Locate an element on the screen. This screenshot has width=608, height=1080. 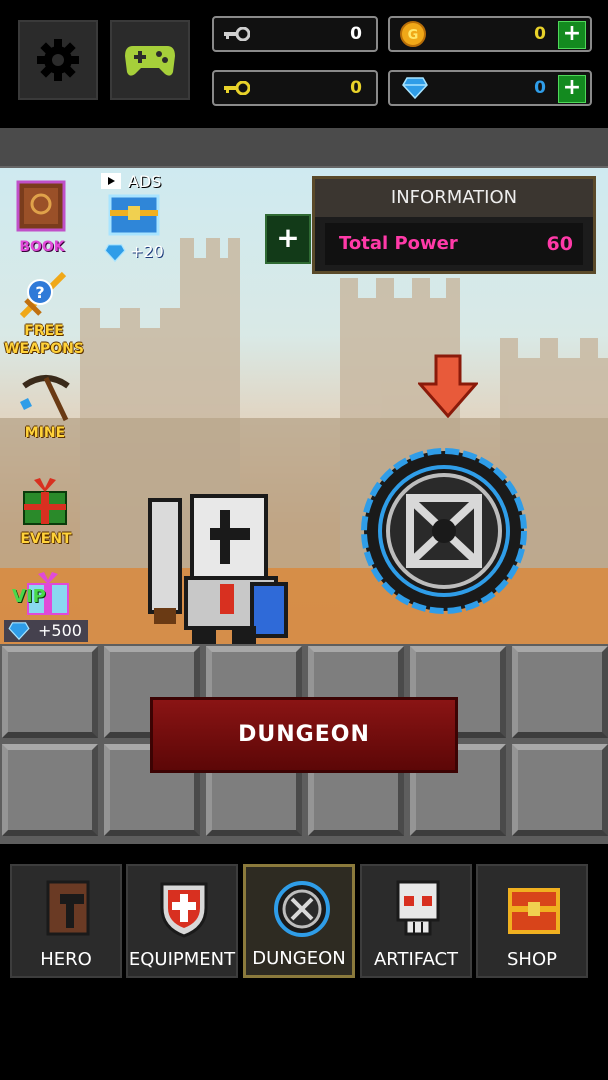
gamepad-icon is located at coordinates (150, 61).